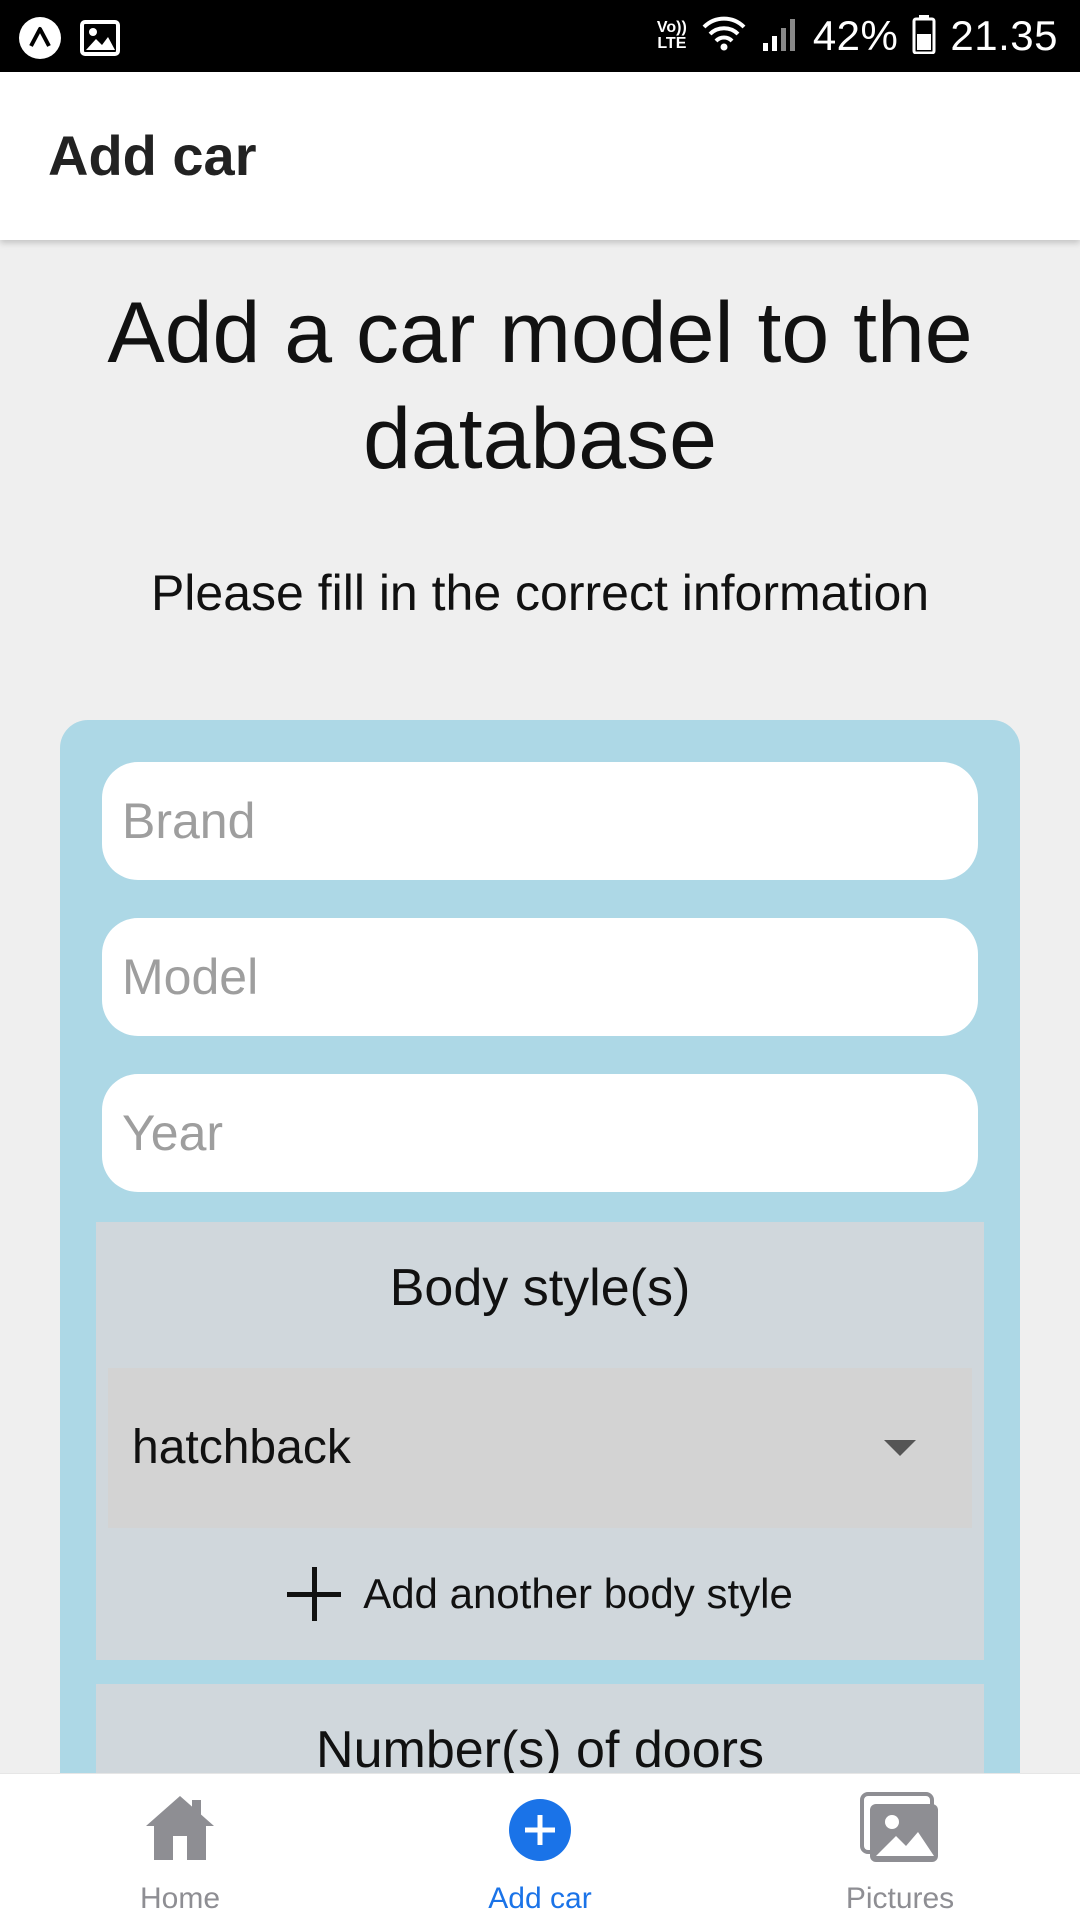 Image resolution: width=1080 pixels, height=1921 pixels. I want to click on nav-label-home: Home, so click(180, 1898).